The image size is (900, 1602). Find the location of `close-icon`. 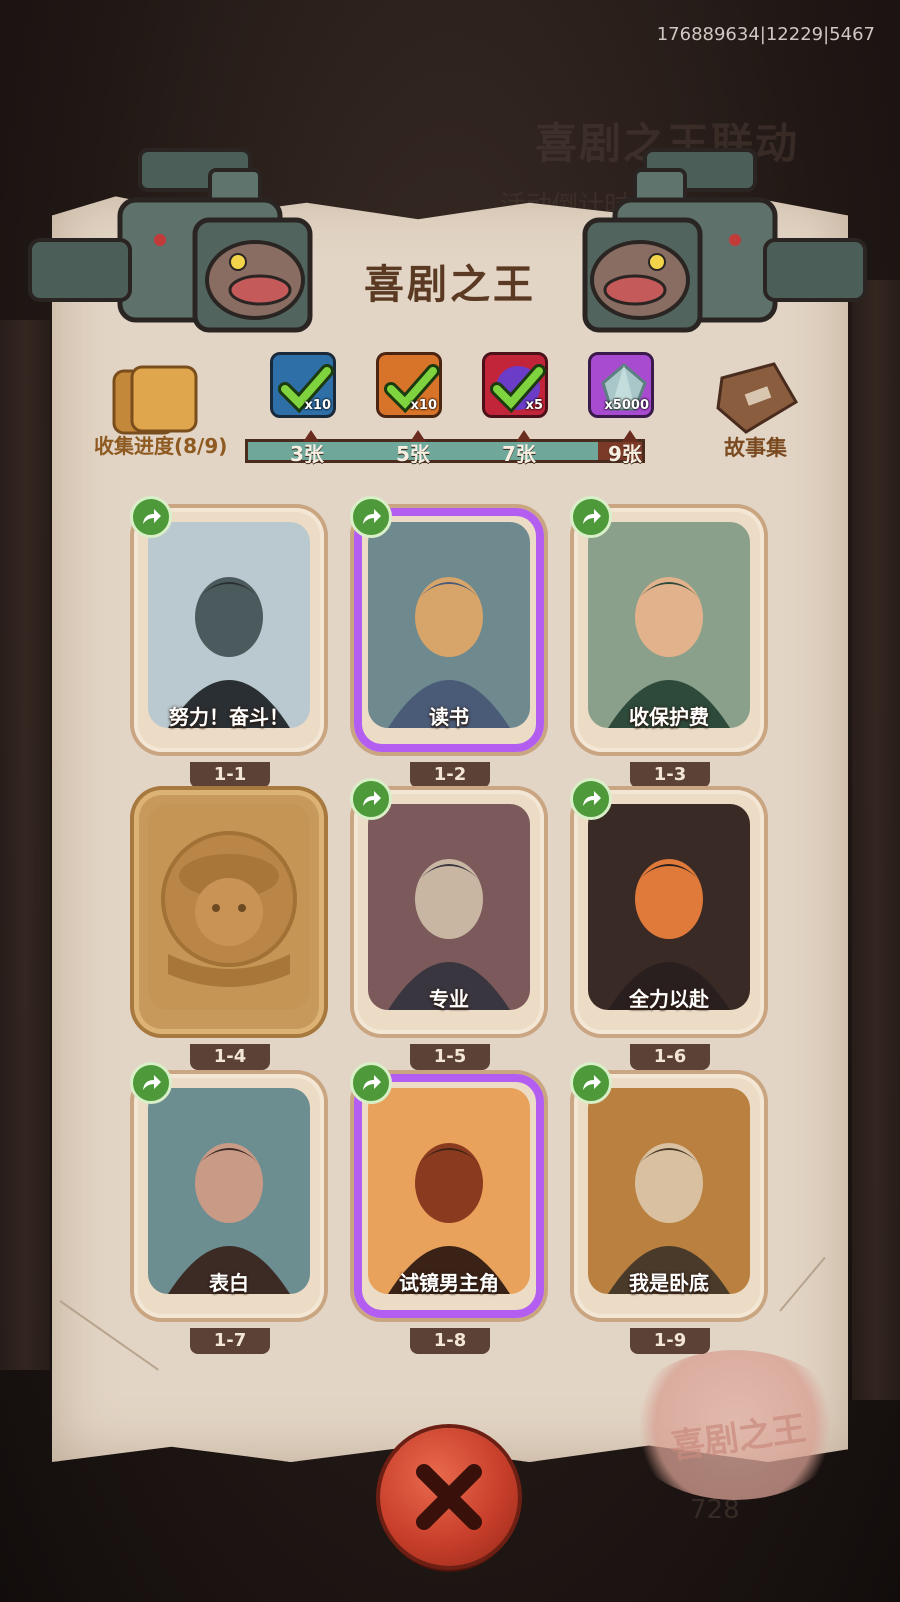

close-icon is located at coordinates (449, 1497).